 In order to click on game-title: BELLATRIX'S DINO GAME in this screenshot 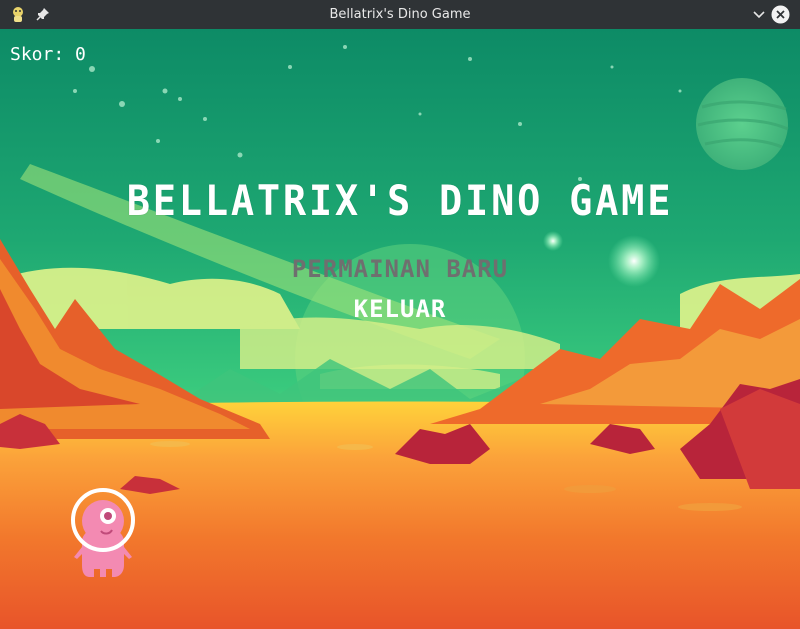, I will do `click(400, 200)`.